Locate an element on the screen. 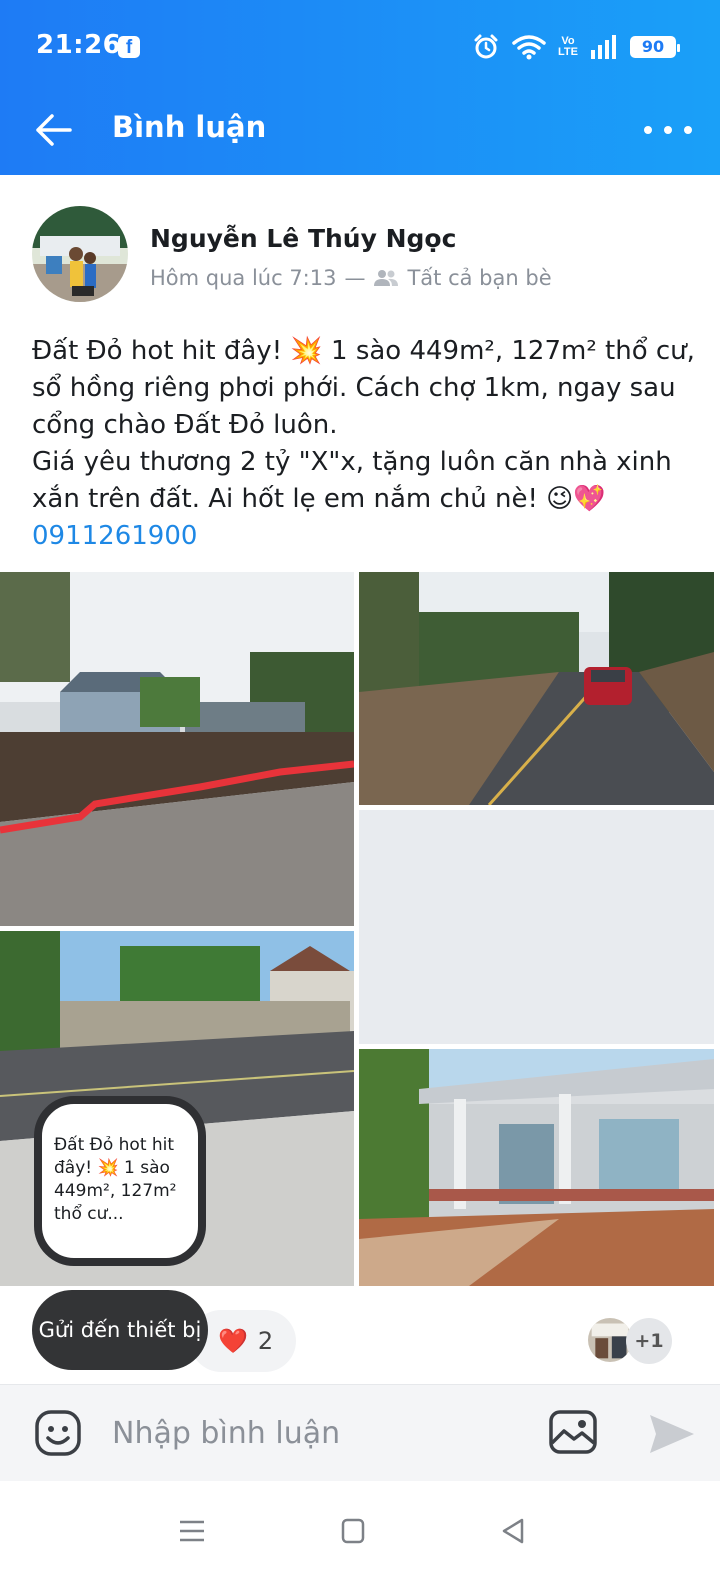 The image size is (720, 1581). title-bar: Bình luận is located at coordinates (360, 130).